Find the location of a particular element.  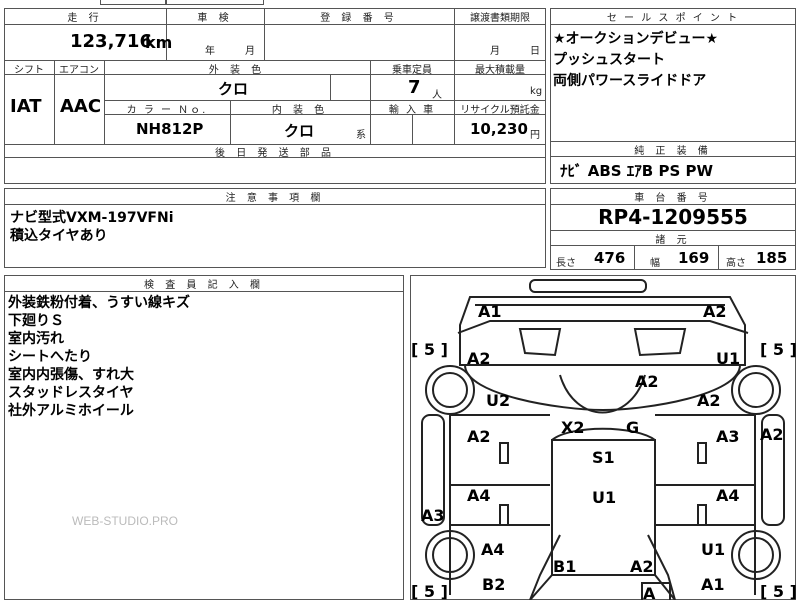

notes-line: ナビ型式VXM-197VFNi is located at coordinates (92, 218).